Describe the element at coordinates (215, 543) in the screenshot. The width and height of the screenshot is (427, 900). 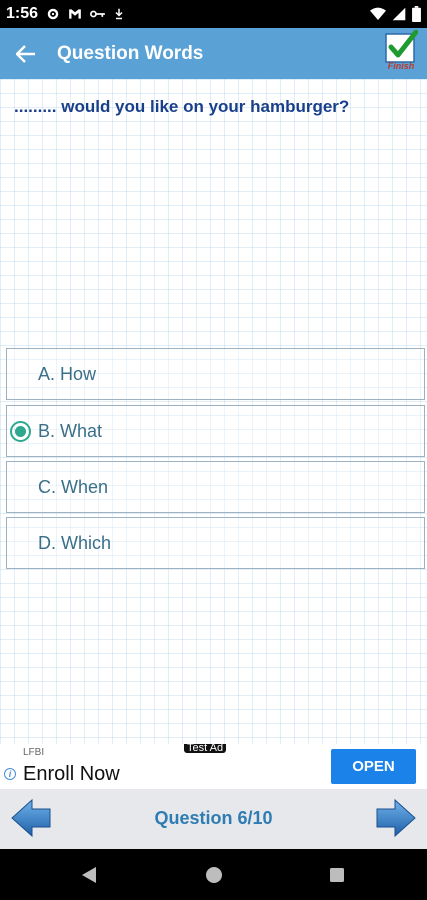
I see `option-d: D. Which` at that location.